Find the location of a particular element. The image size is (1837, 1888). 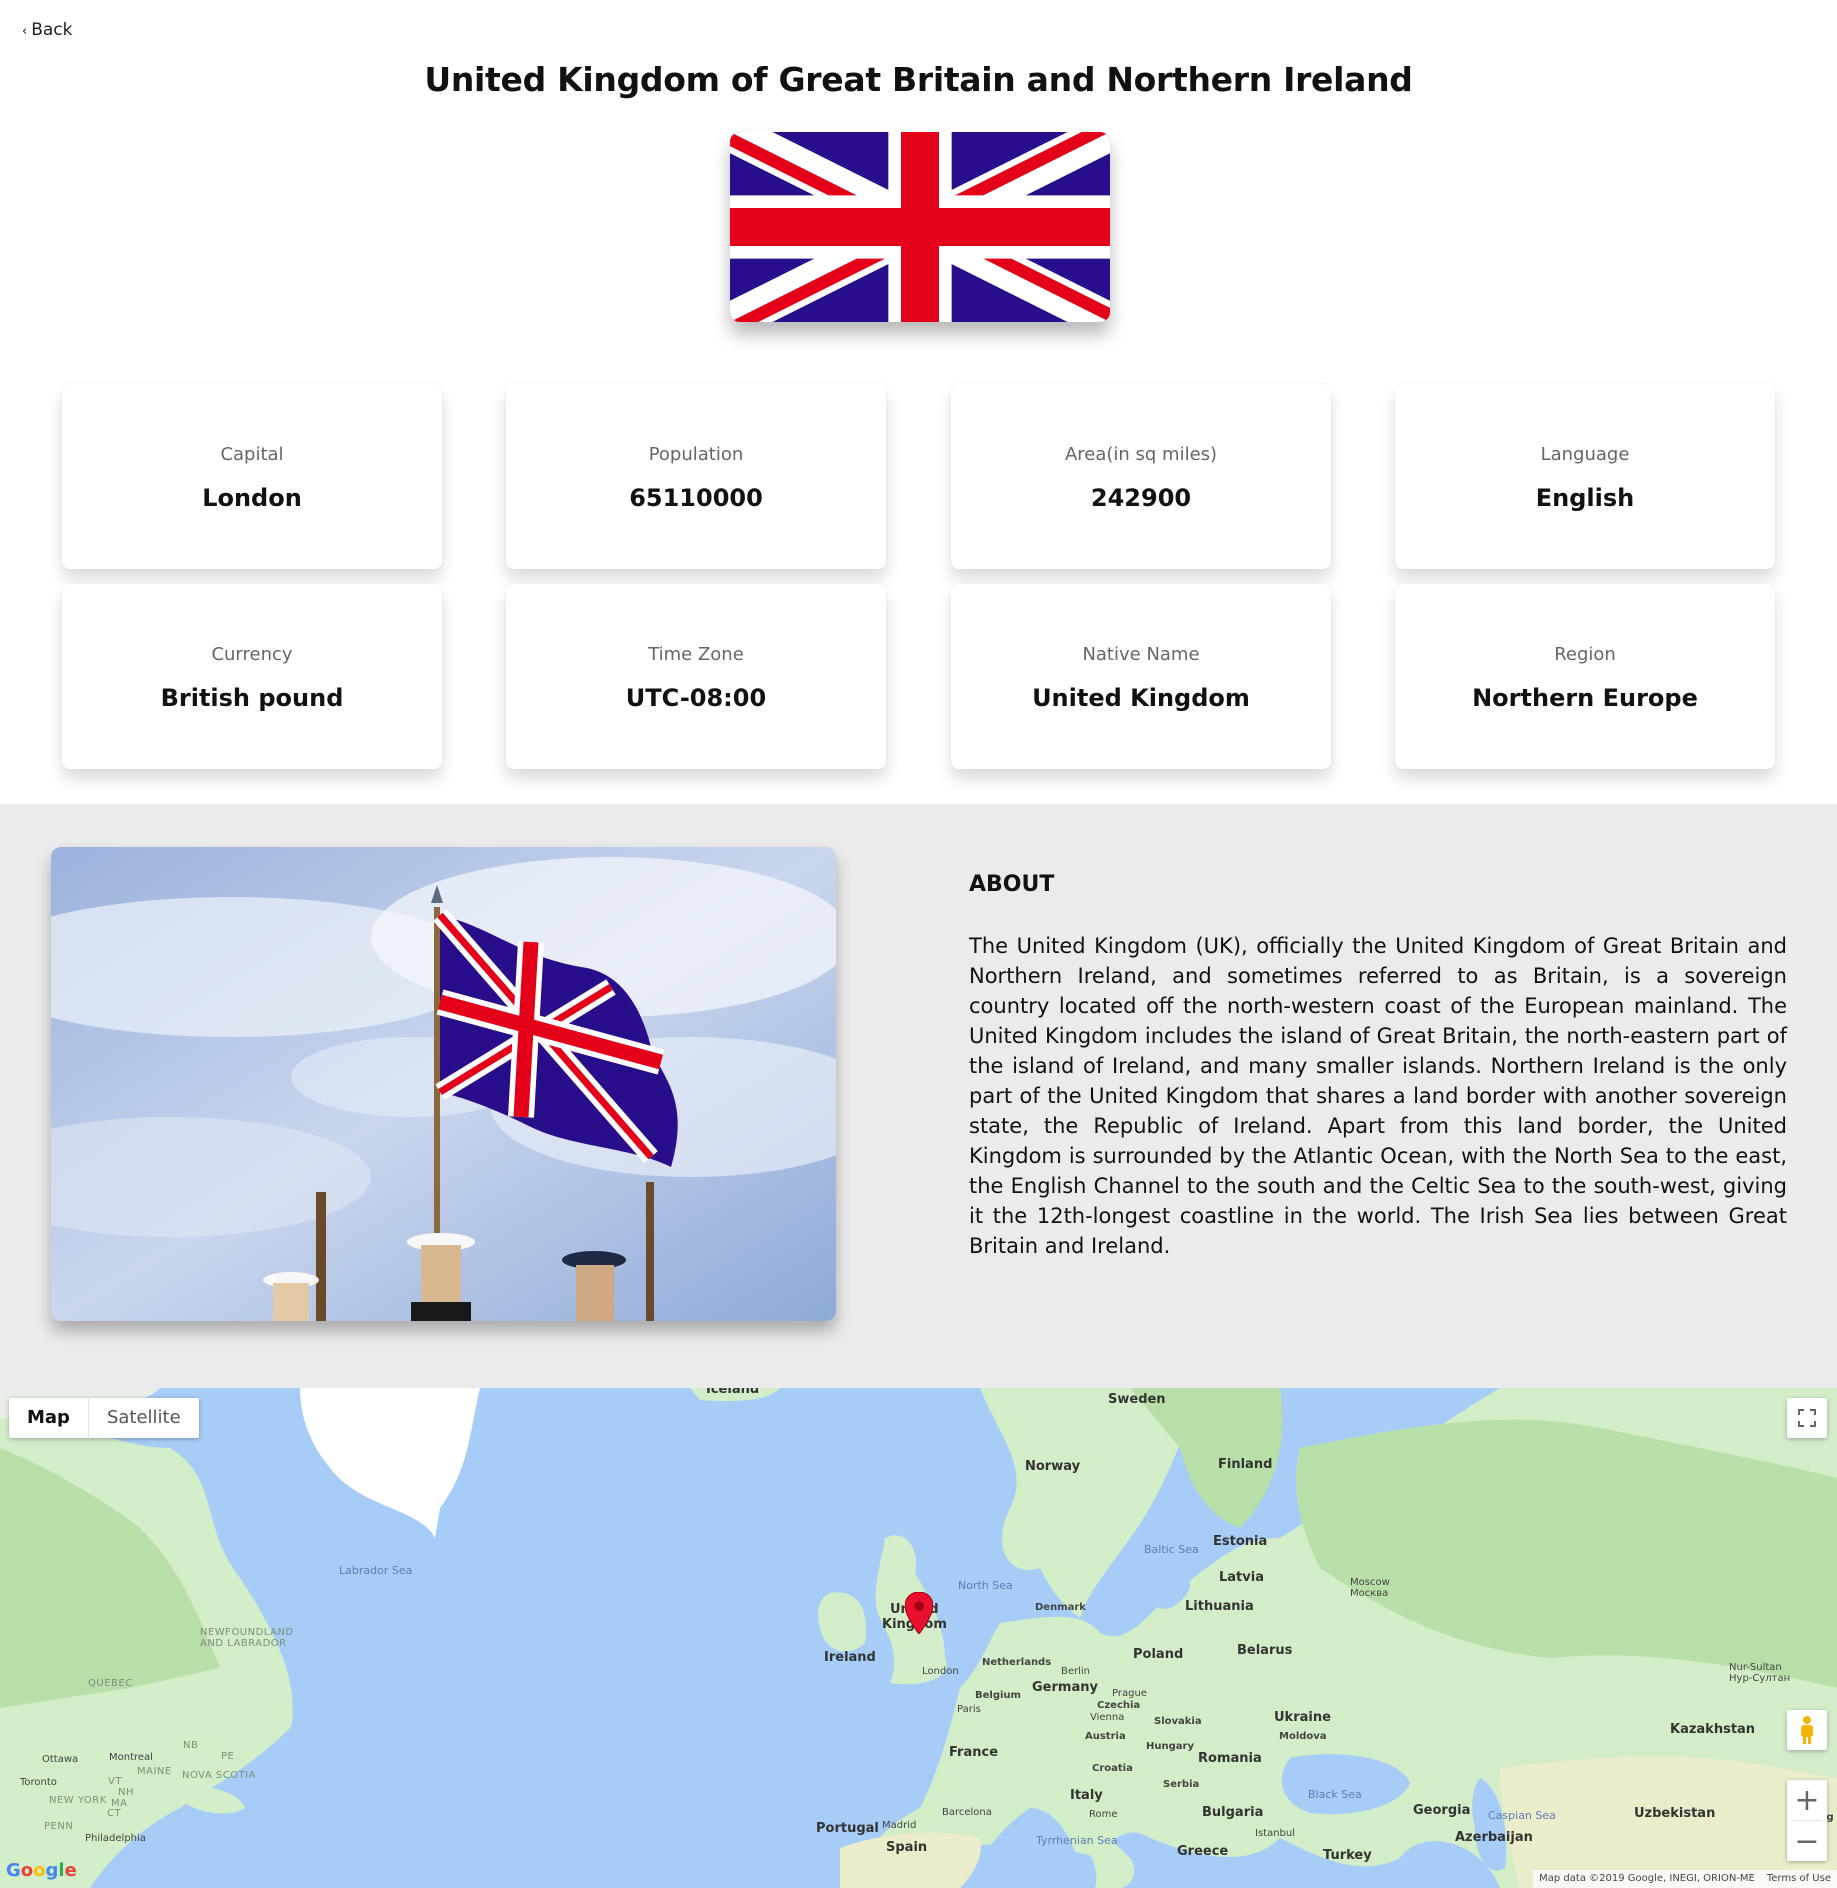

map-label-london: London is located at coordinates (940, 1671).